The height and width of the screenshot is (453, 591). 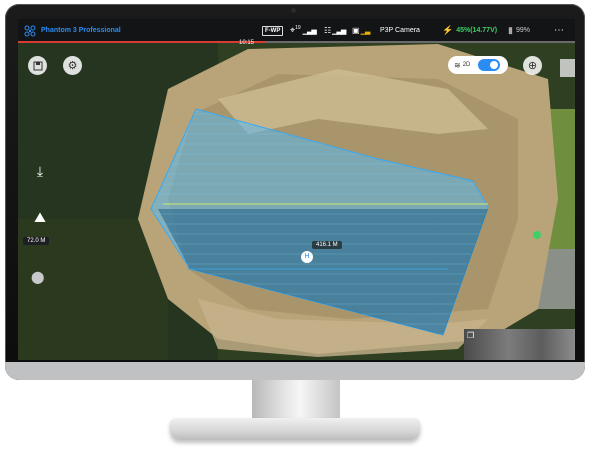 I want to click on altitude-badge: 72.0 M, so click(x=36, y=241).